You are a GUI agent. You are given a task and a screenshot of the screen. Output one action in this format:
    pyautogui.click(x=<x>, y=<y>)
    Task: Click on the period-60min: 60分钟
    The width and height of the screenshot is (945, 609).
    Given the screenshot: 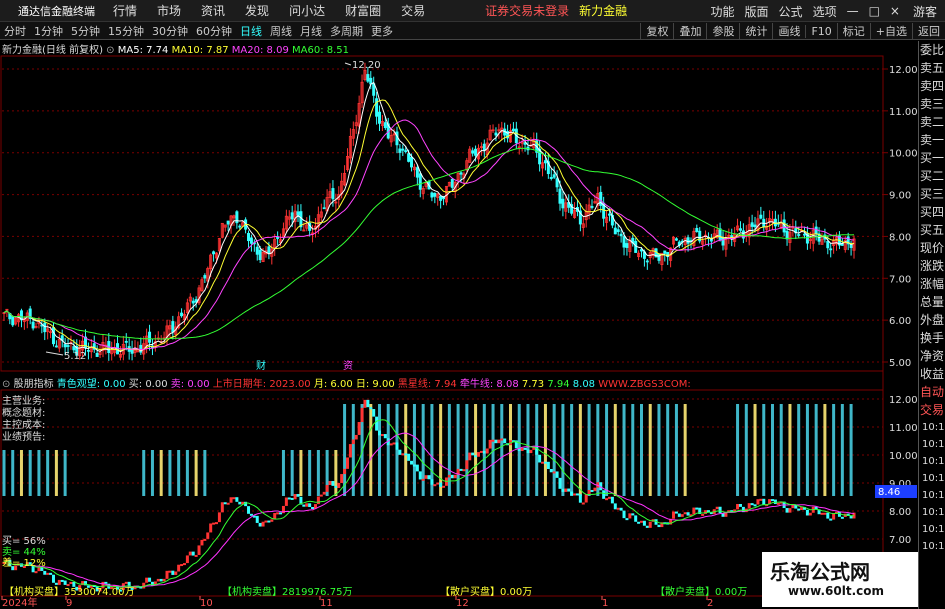 What is the action you would take?
    pyautogui.click(x=214, y=31)
    